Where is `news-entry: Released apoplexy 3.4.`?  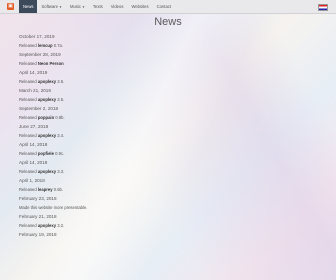 news-entry: Released apoplexy 3.4. is located at coordinates (169, 135).